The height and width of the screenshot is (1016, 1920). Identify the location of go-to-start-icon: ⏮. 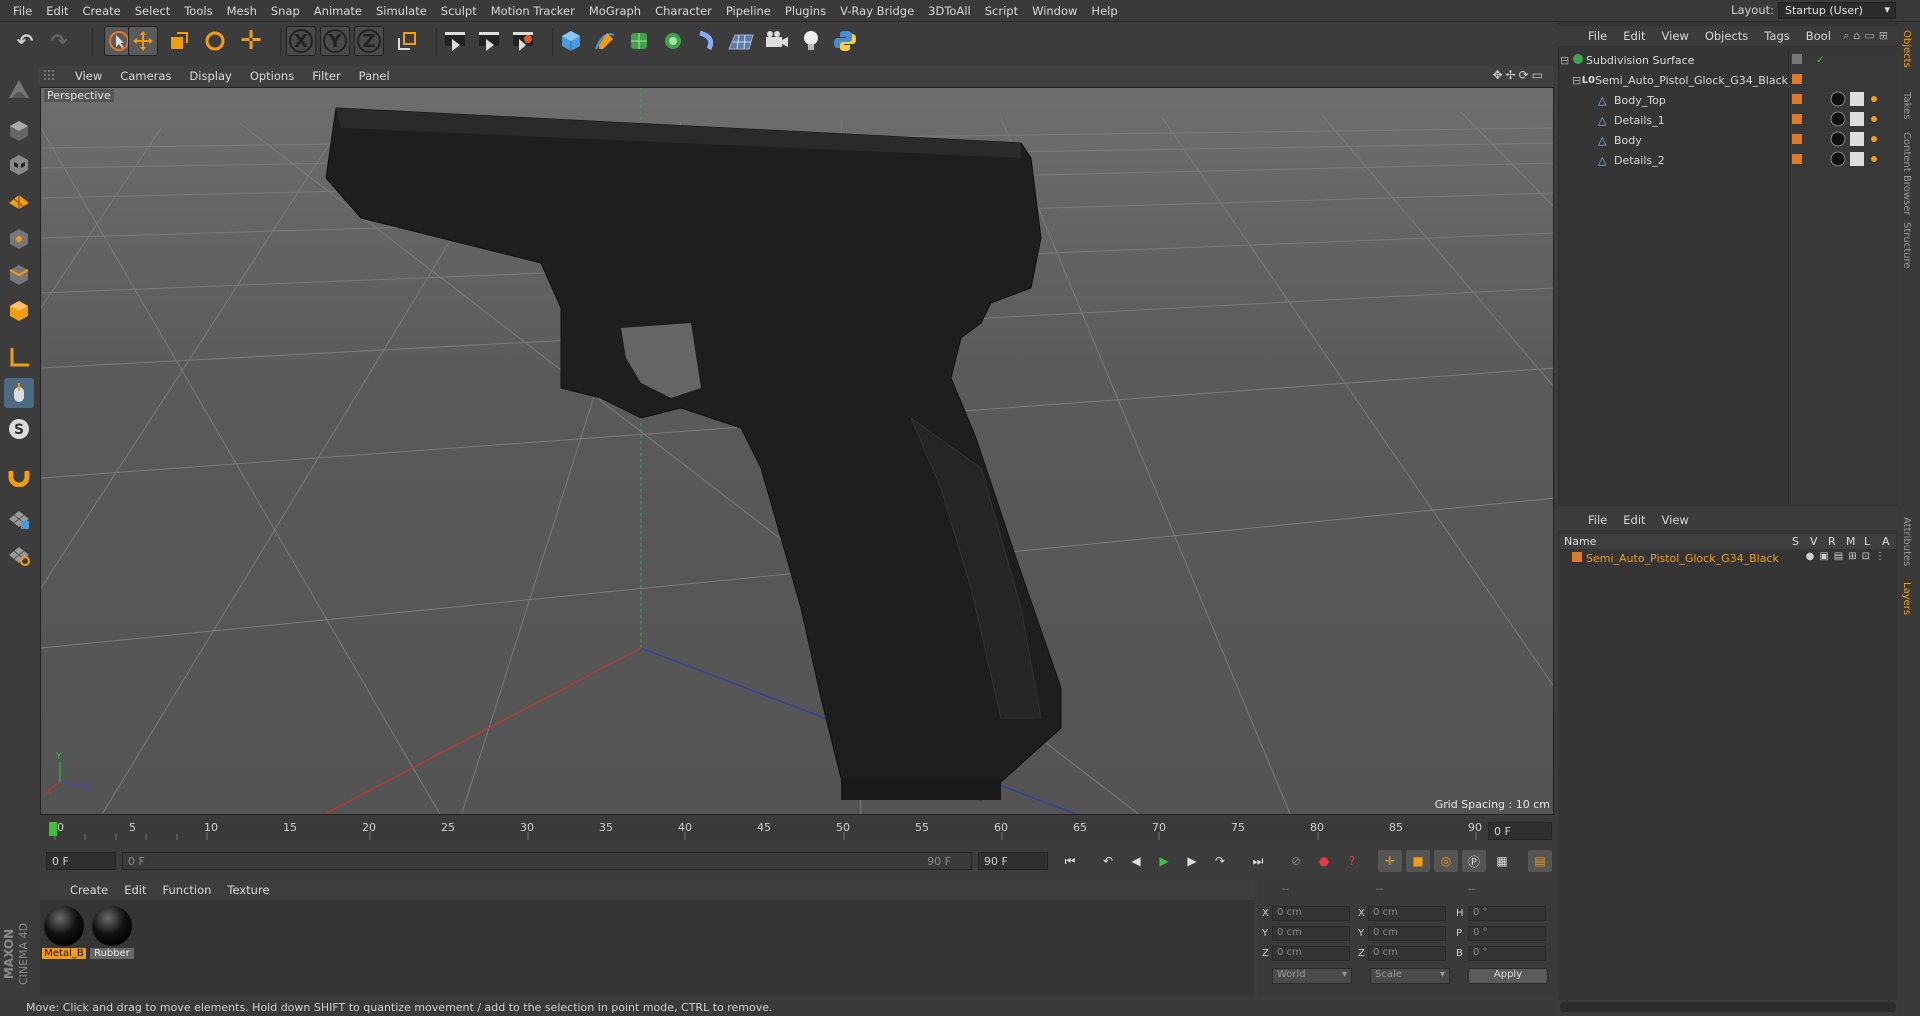
(1070, 861).